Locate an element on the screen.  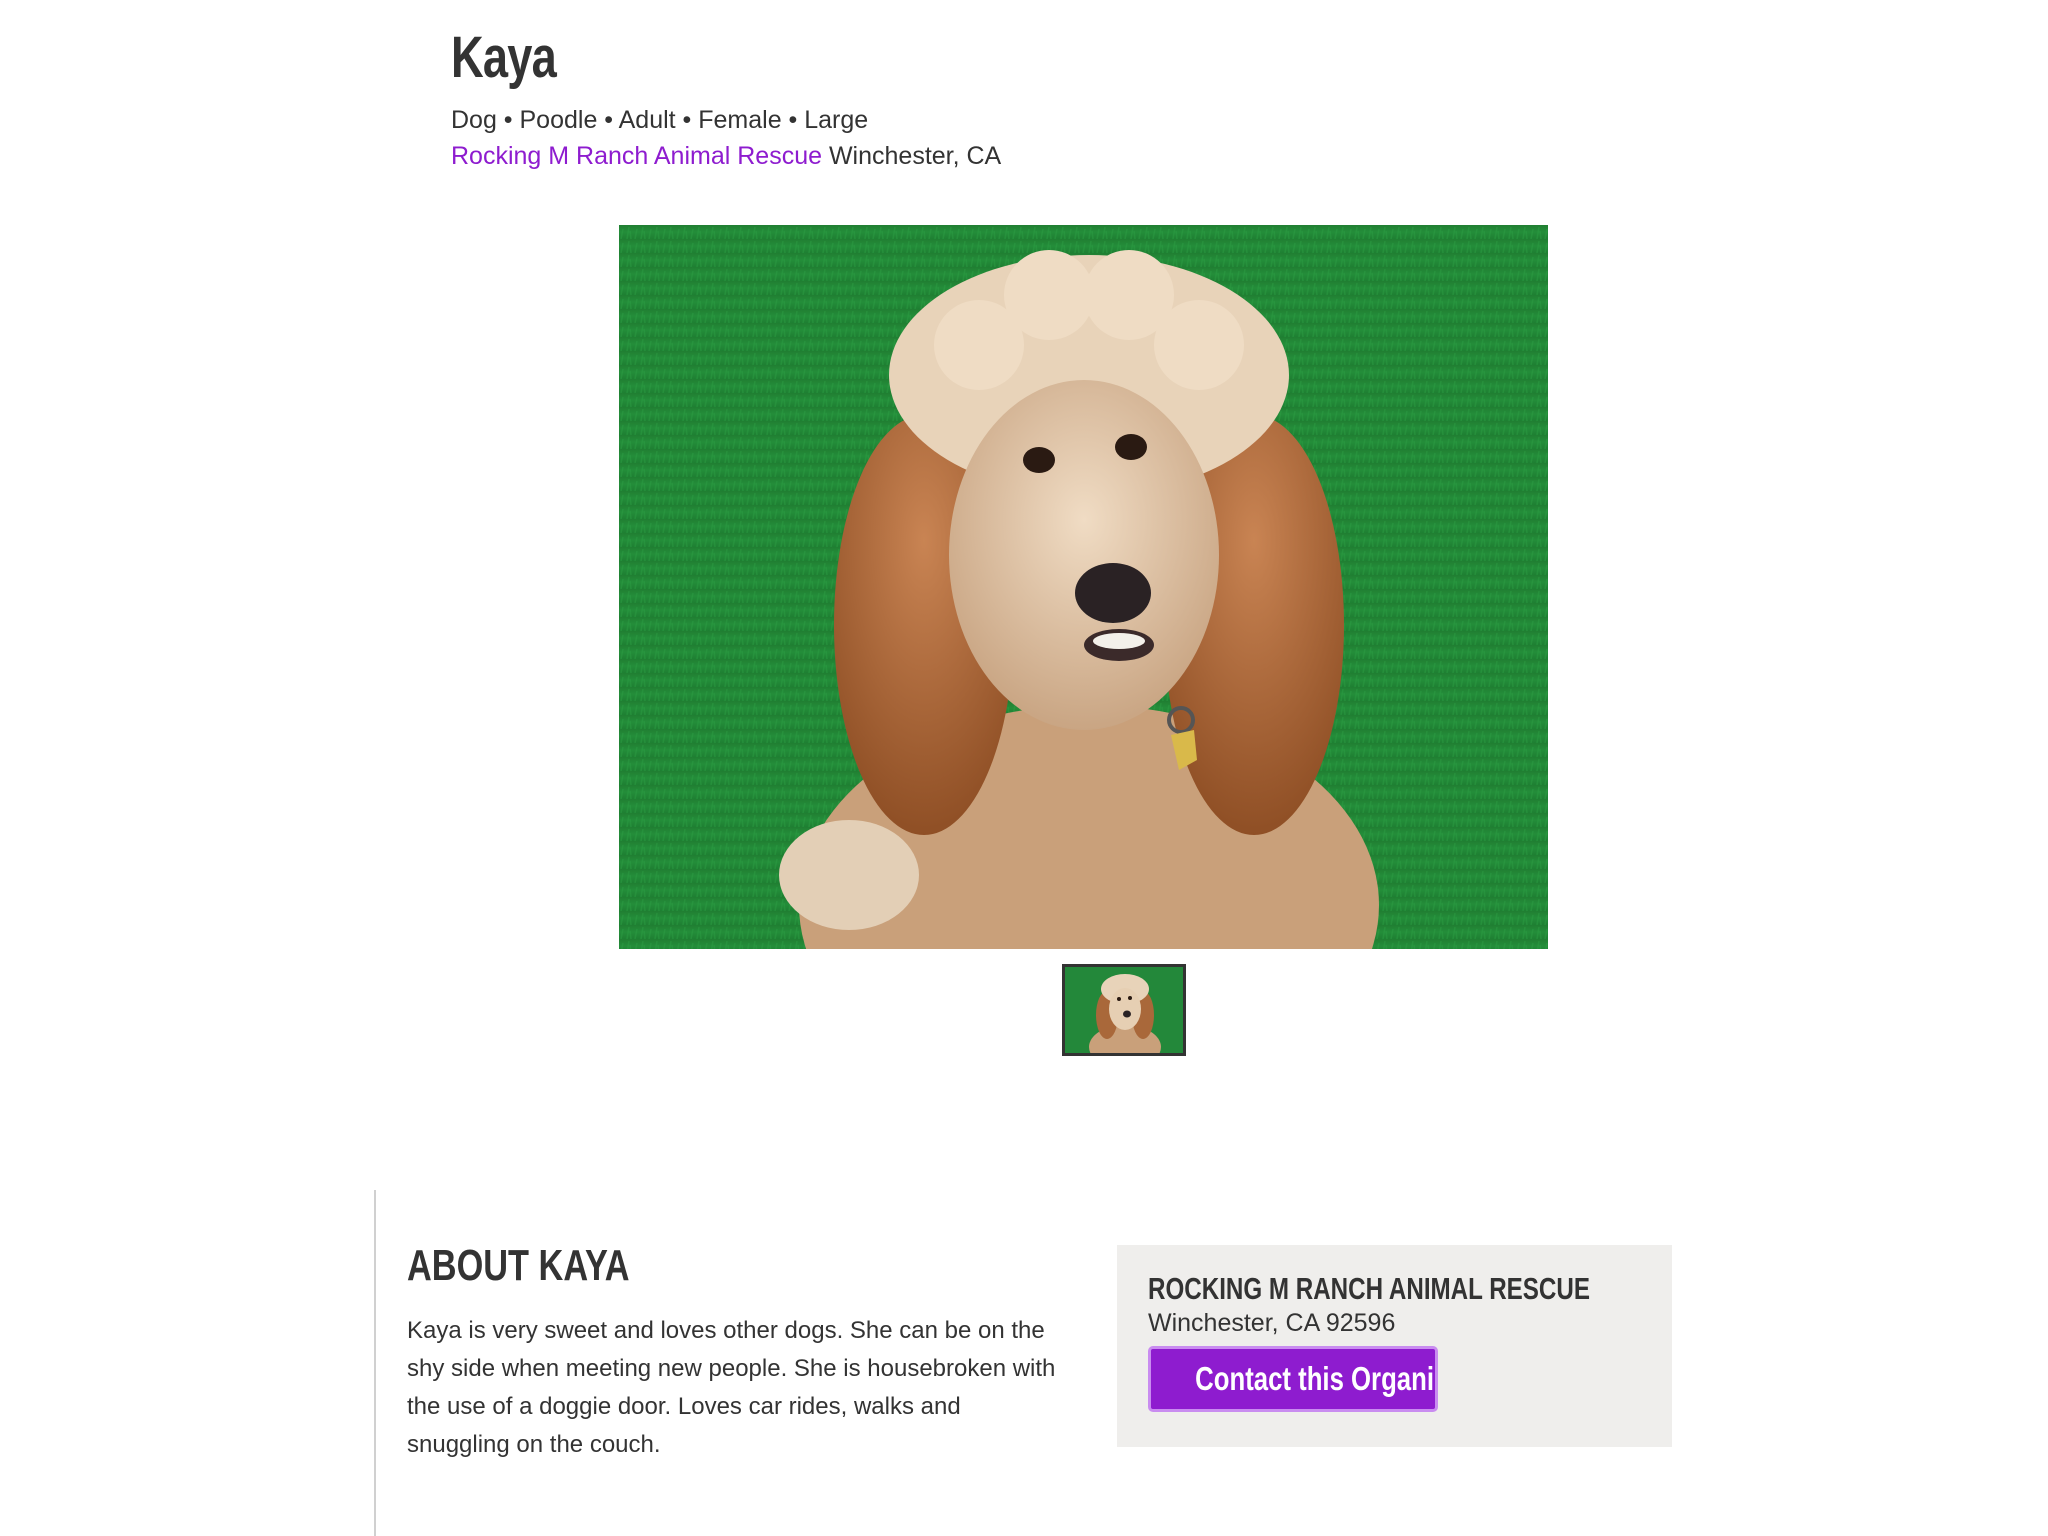
contact-organization-label: Contact this Organization is located at coordinates (1315, 1378).